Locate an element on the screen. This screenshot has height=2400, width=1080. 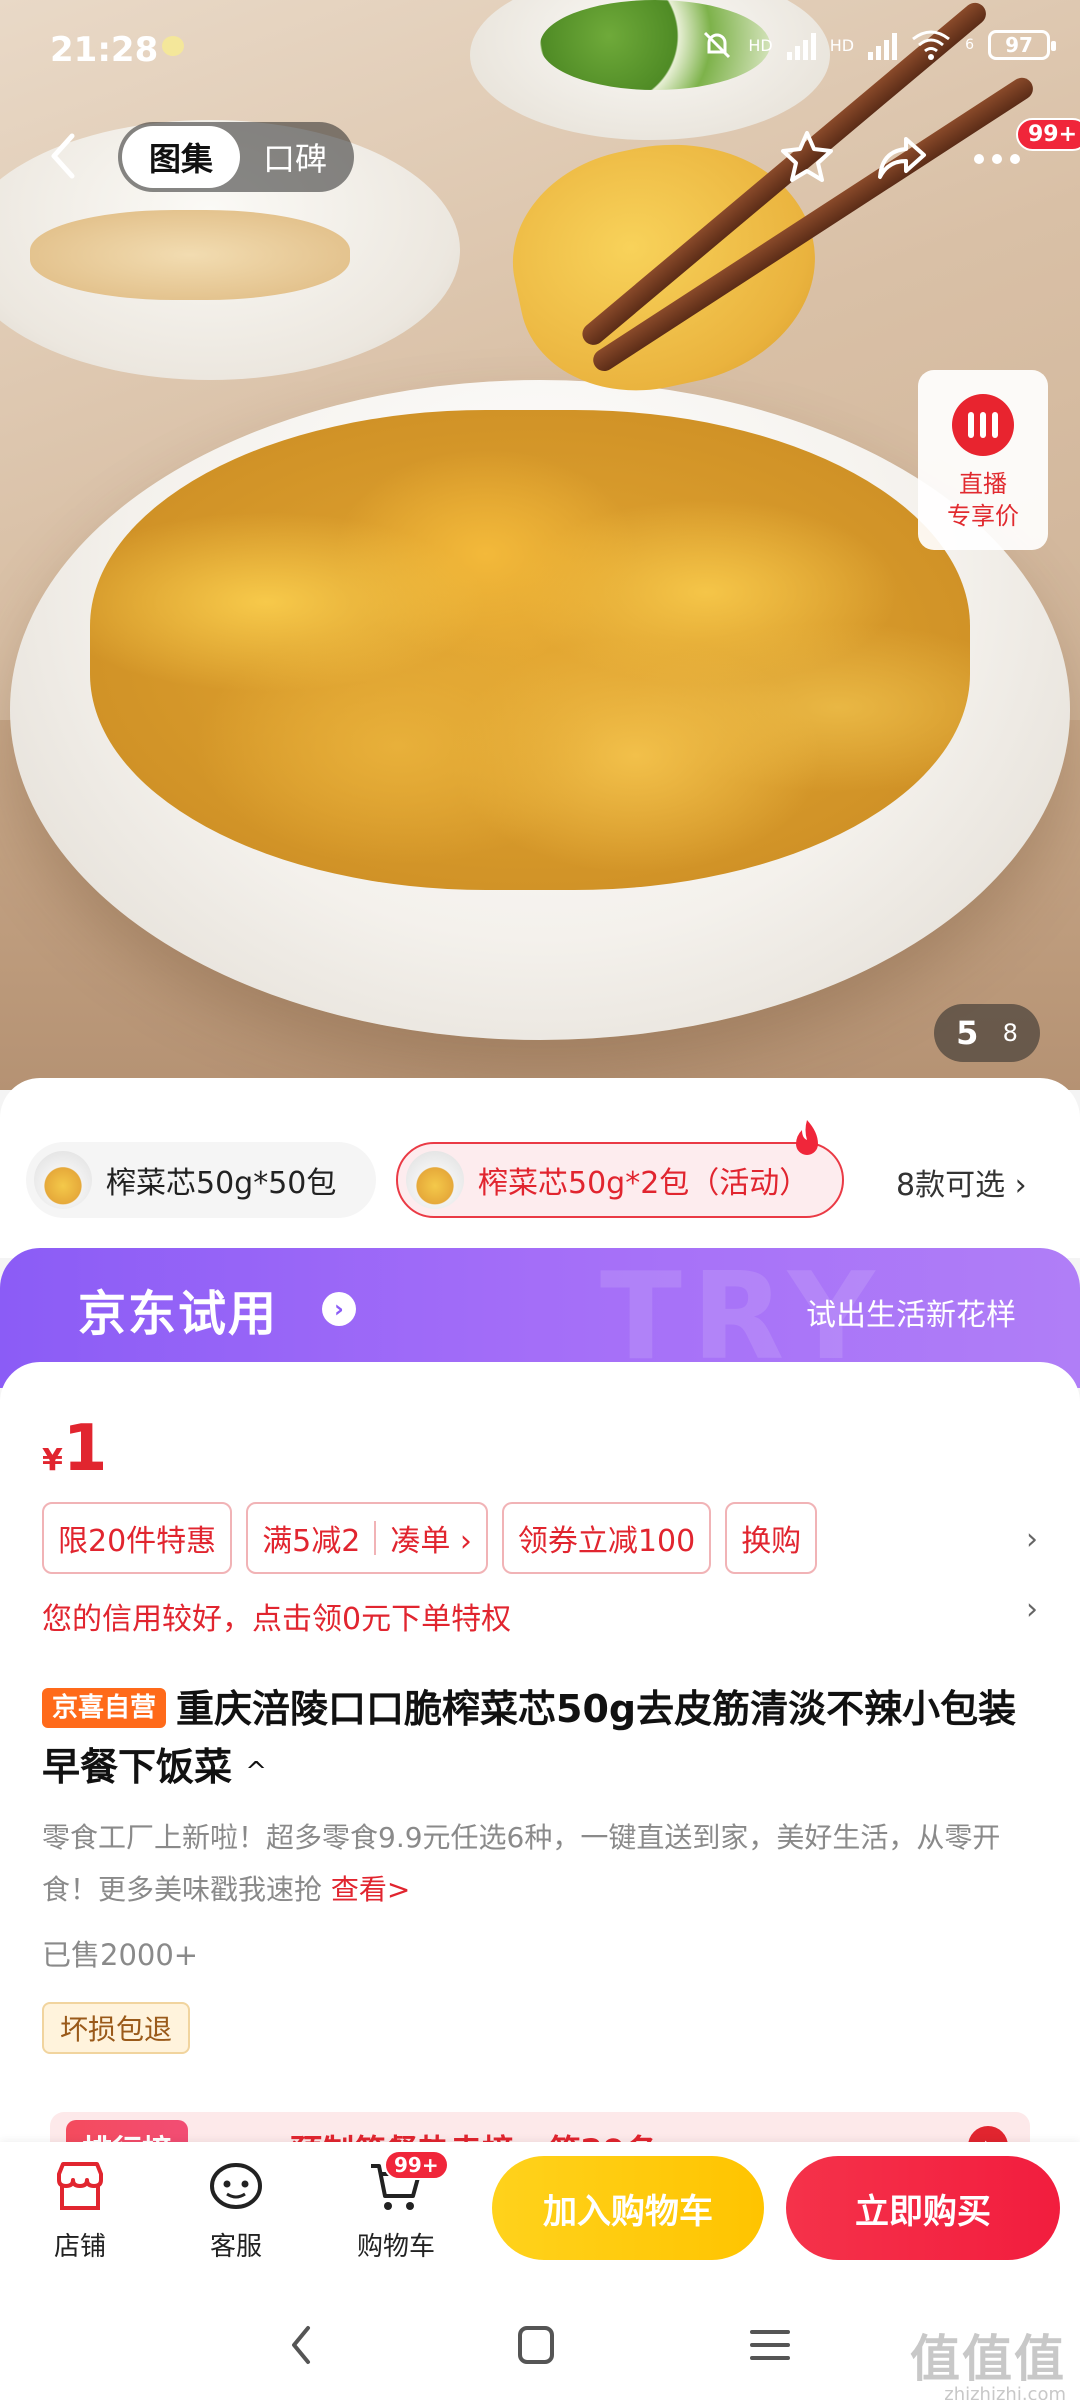
tab-reviews: 口碑 is located at coordinates (295, 157).